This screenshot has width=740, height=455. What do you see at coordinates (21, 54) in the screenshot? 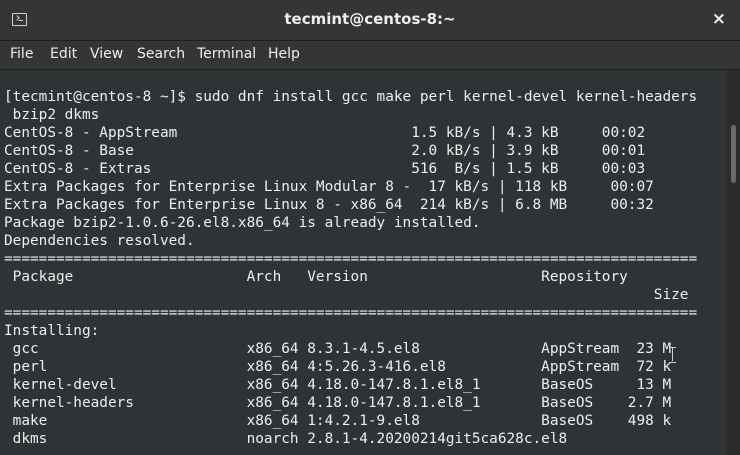
I see `menu-file: File` at bounding box center [21, 54].